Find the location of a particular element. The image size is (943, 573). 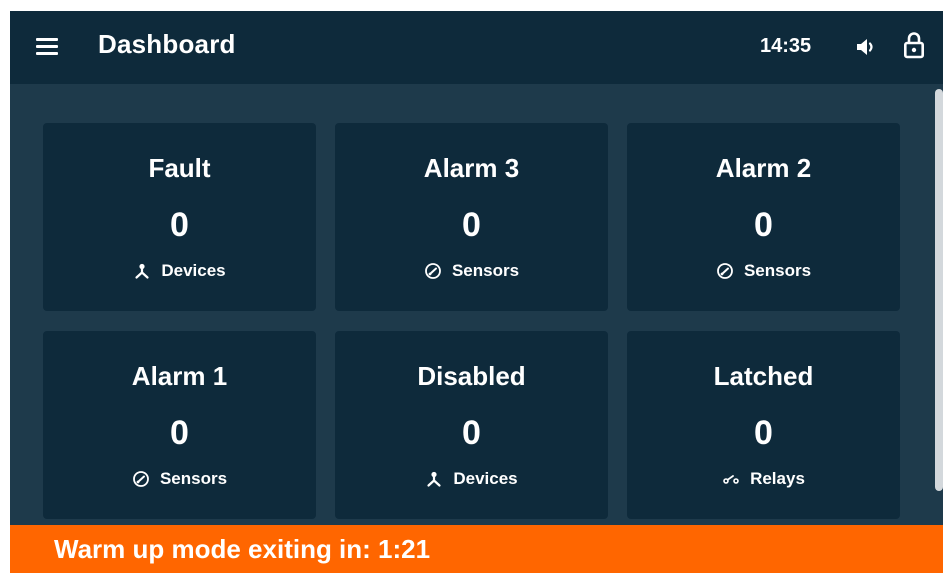

status-card-alarm-1: Alarm 1 0 Sensors is located at coordinates (179, 425).